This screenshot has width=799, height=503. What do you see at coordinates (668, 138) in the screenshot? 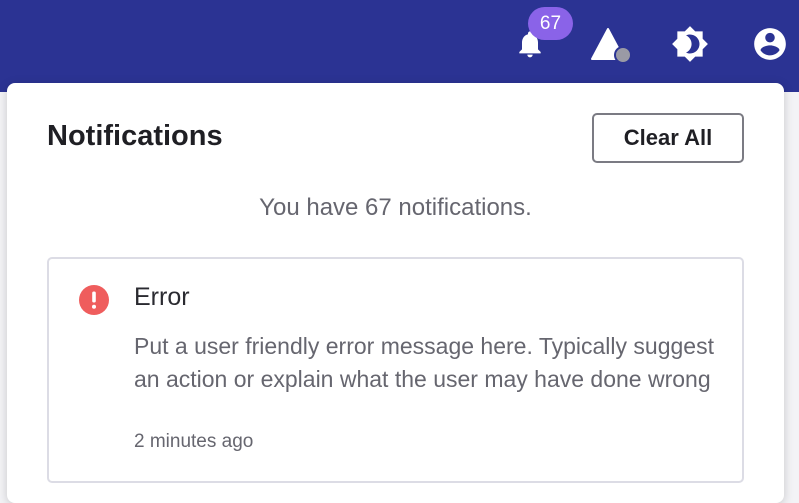
I see `clear-all-button: Clear All` at bounding box center [668, 138].